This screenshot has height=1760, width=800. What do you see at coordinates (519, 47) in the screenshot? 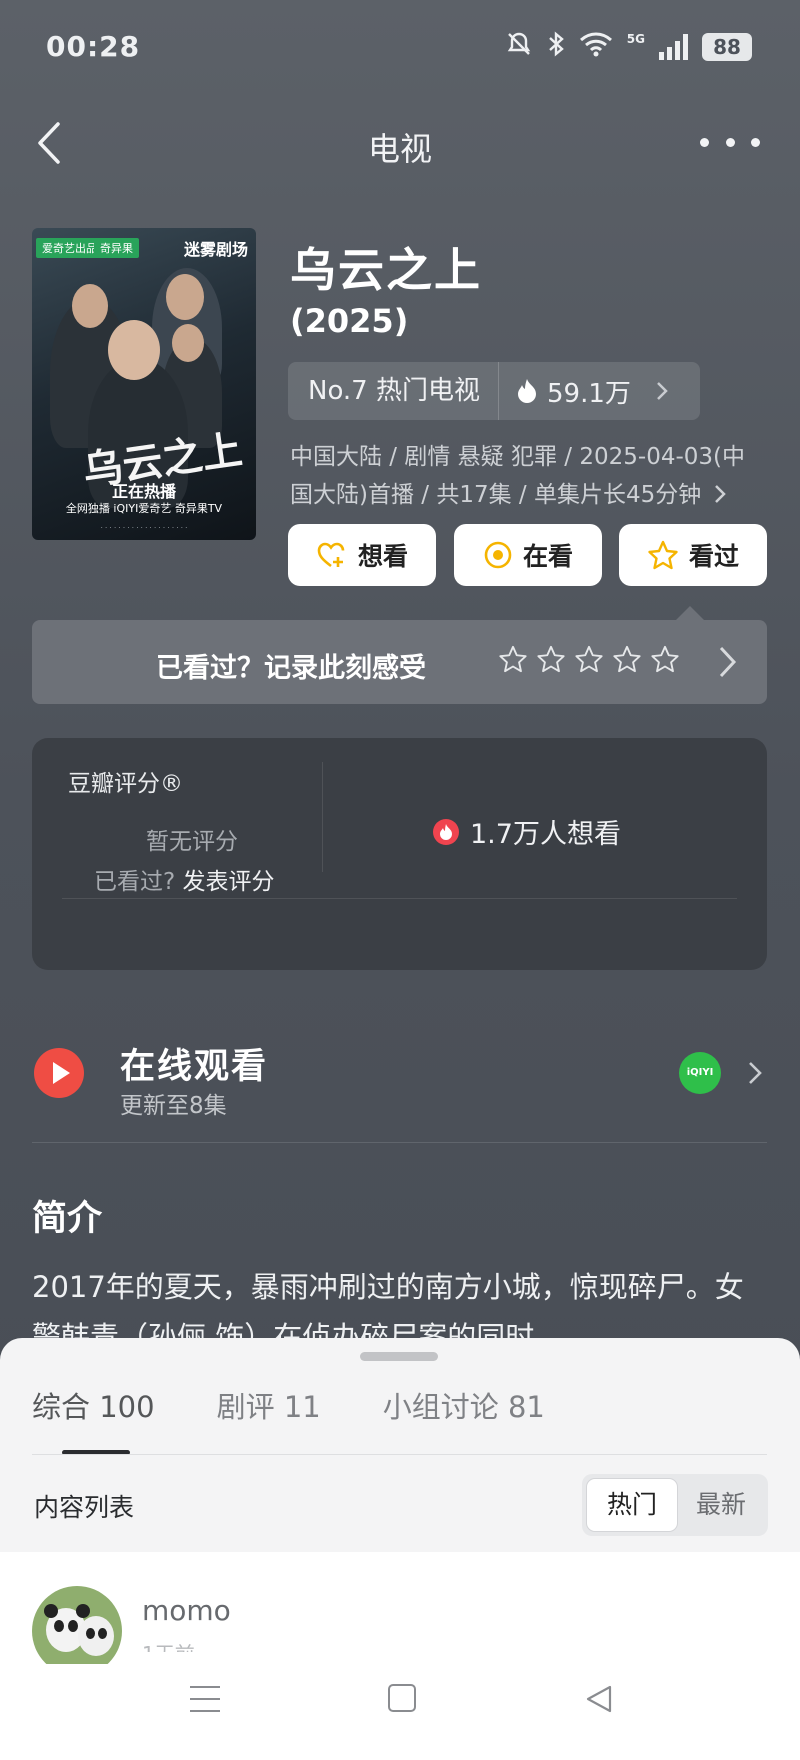
I see `mute-bell-icon` at bounding box center [519, 47].